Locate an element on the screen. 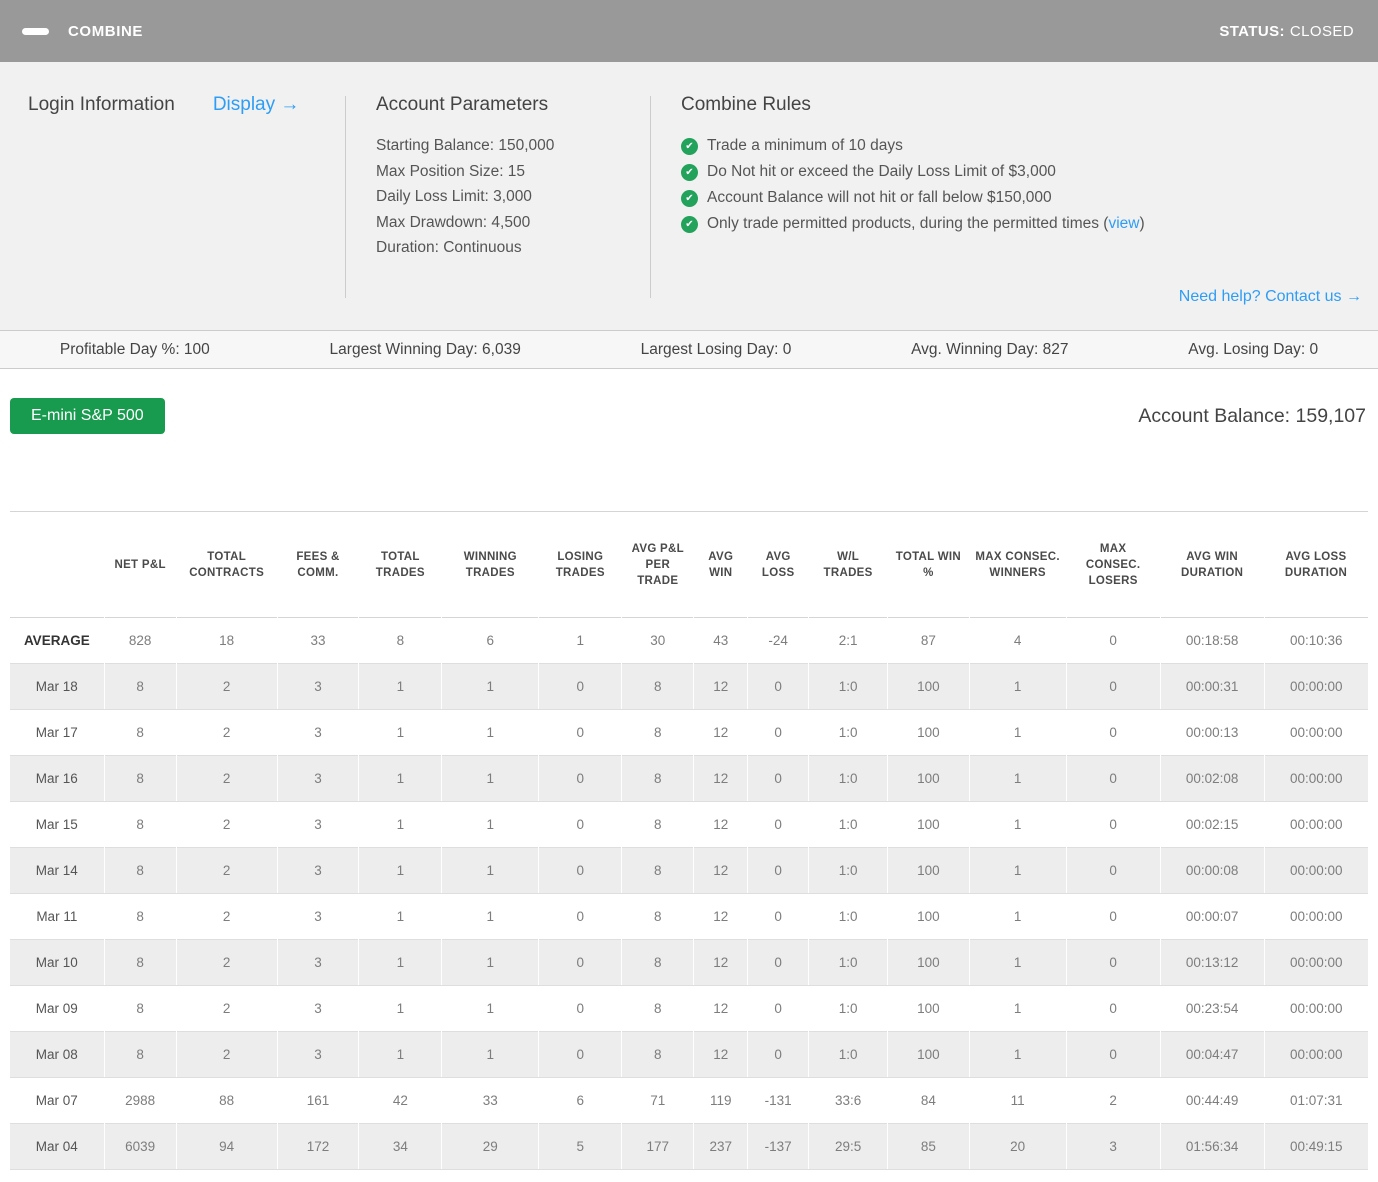 The image size is (1378, 1182). column-header: FEES & COMM. is located at coordinates (318, 564).